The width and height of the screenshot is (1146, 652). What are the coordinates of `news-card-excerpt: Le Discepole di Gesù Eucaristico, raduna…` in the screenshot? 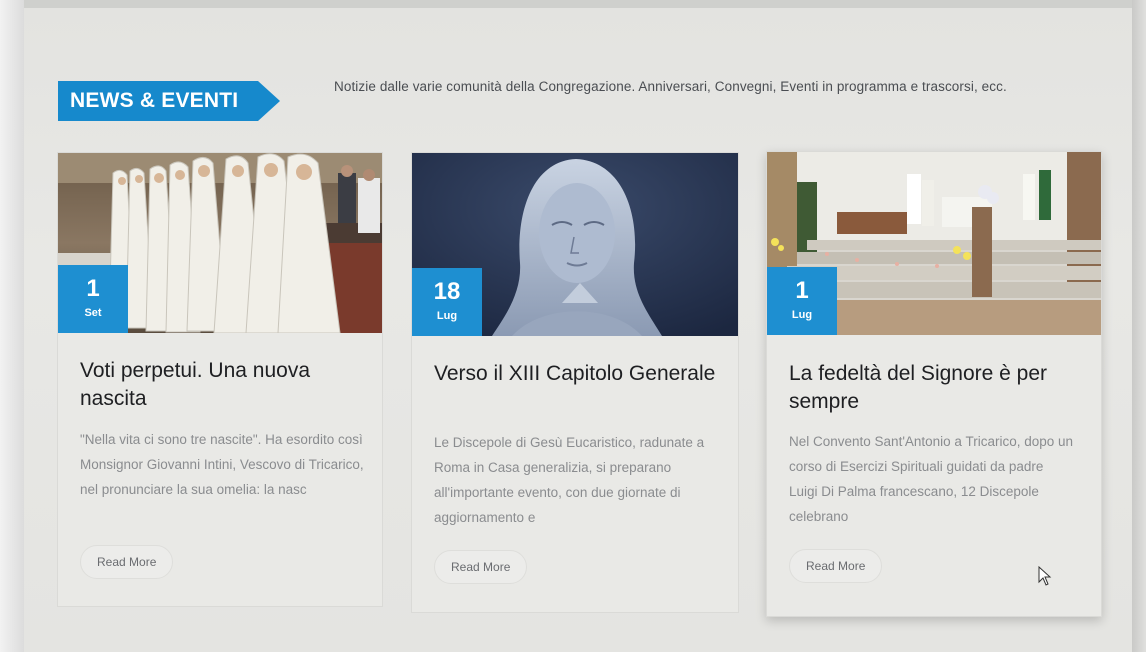 It's located at (569, 480).